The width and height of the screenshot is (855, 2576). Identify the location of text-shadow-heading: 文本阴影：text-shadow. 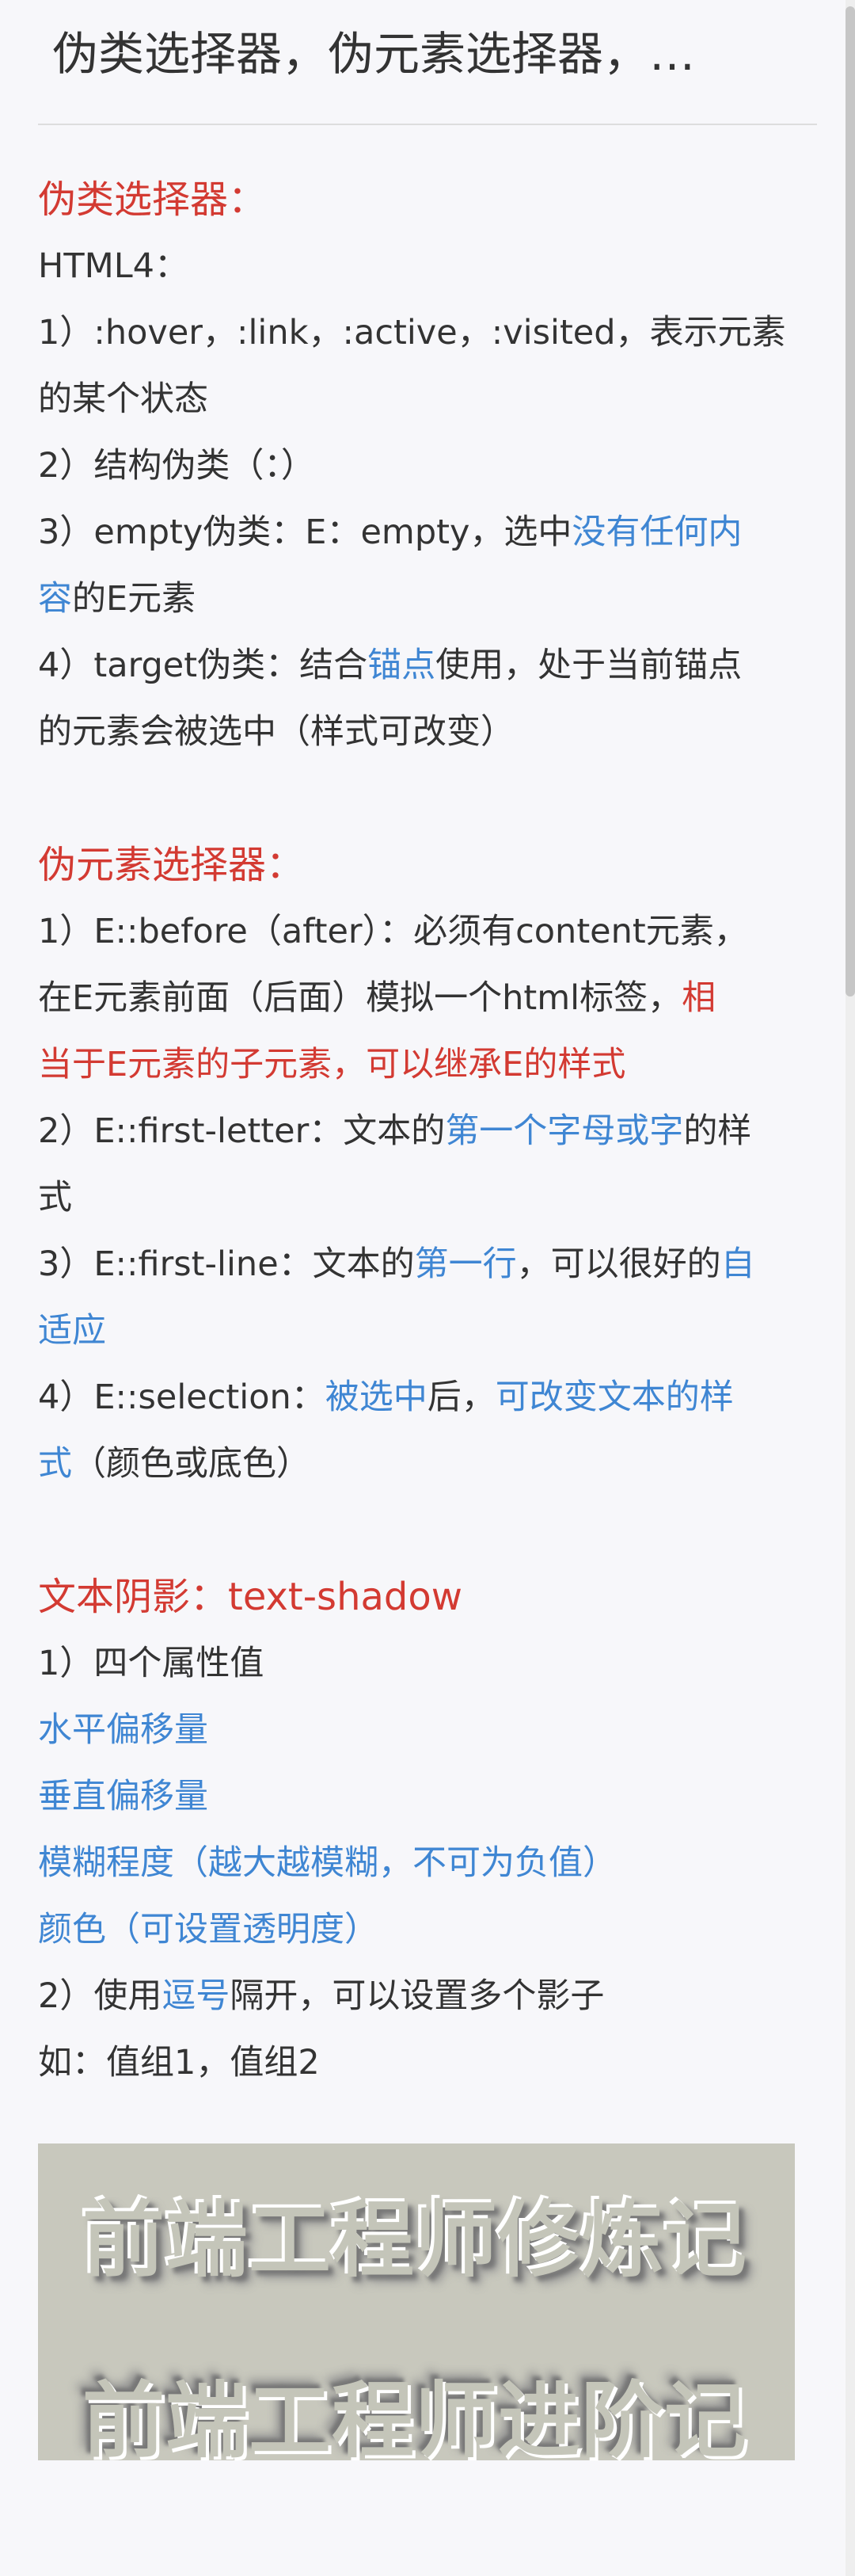
(250, 1597).